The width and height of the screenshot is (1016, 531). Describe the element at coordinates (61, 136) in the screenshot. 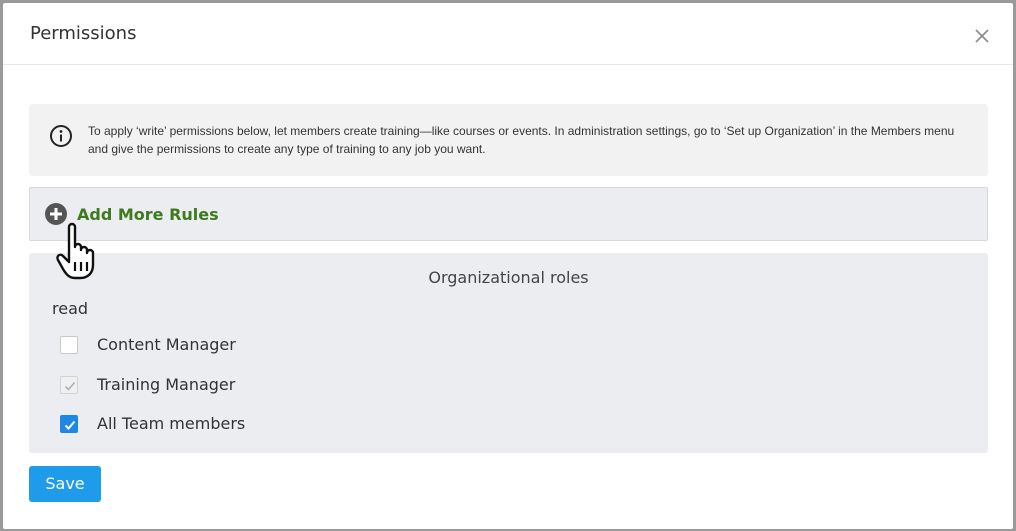

I see `info-icon` at that location.